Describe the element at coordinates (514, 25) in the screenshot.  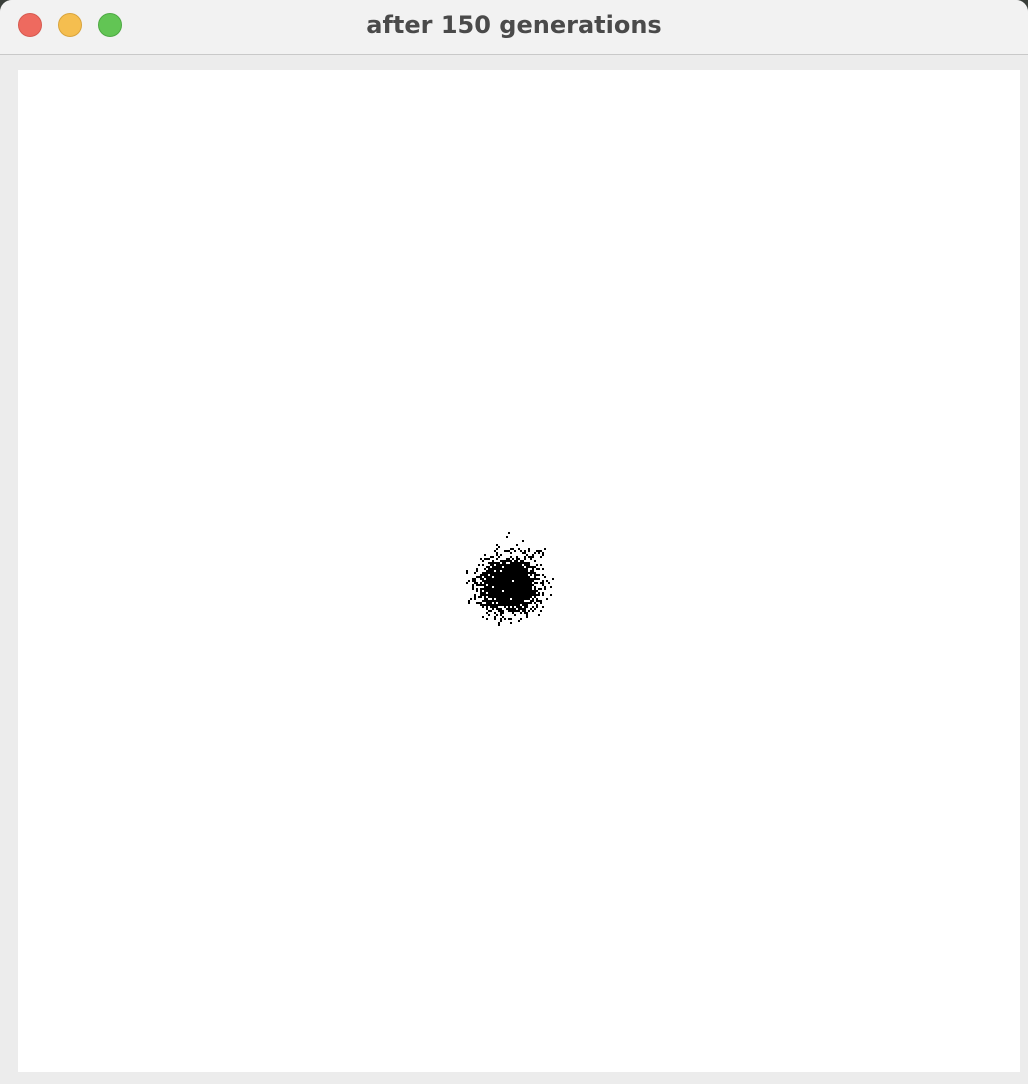
I see `window-title: after 150 generations` at that location.